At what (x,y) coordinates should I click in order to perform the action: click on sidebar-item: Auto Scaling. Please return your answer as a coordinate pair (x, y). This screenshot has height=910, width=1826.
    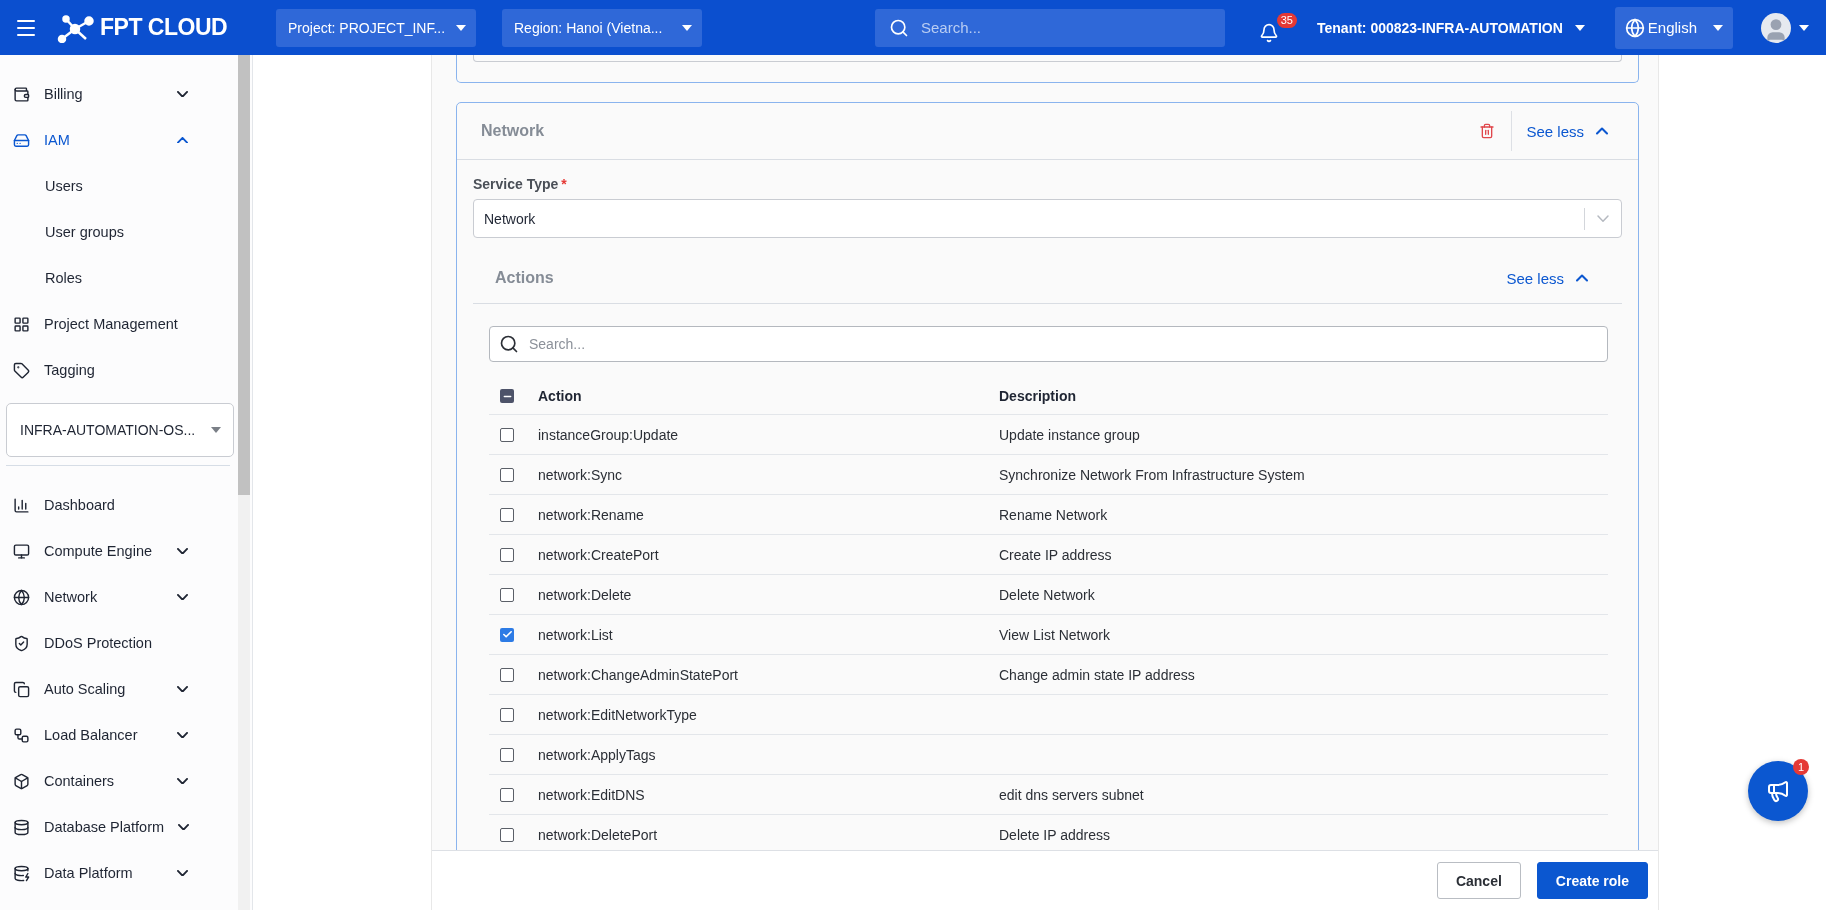
    Looking at the image, I should click on (119, 689).